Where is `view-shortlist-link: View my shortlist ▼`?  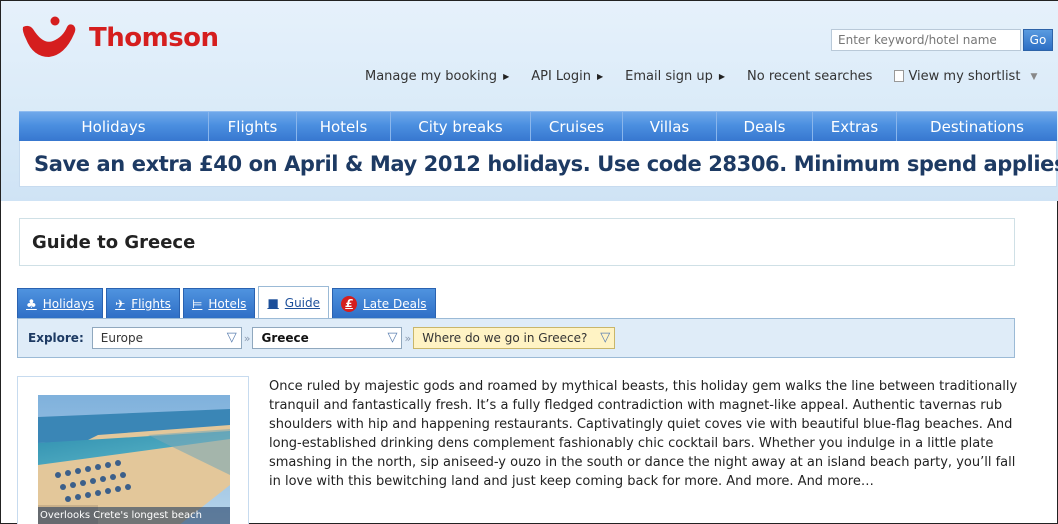 view-shortlist-link: View my shortlist ▼ is located at coordinates (965, 76).